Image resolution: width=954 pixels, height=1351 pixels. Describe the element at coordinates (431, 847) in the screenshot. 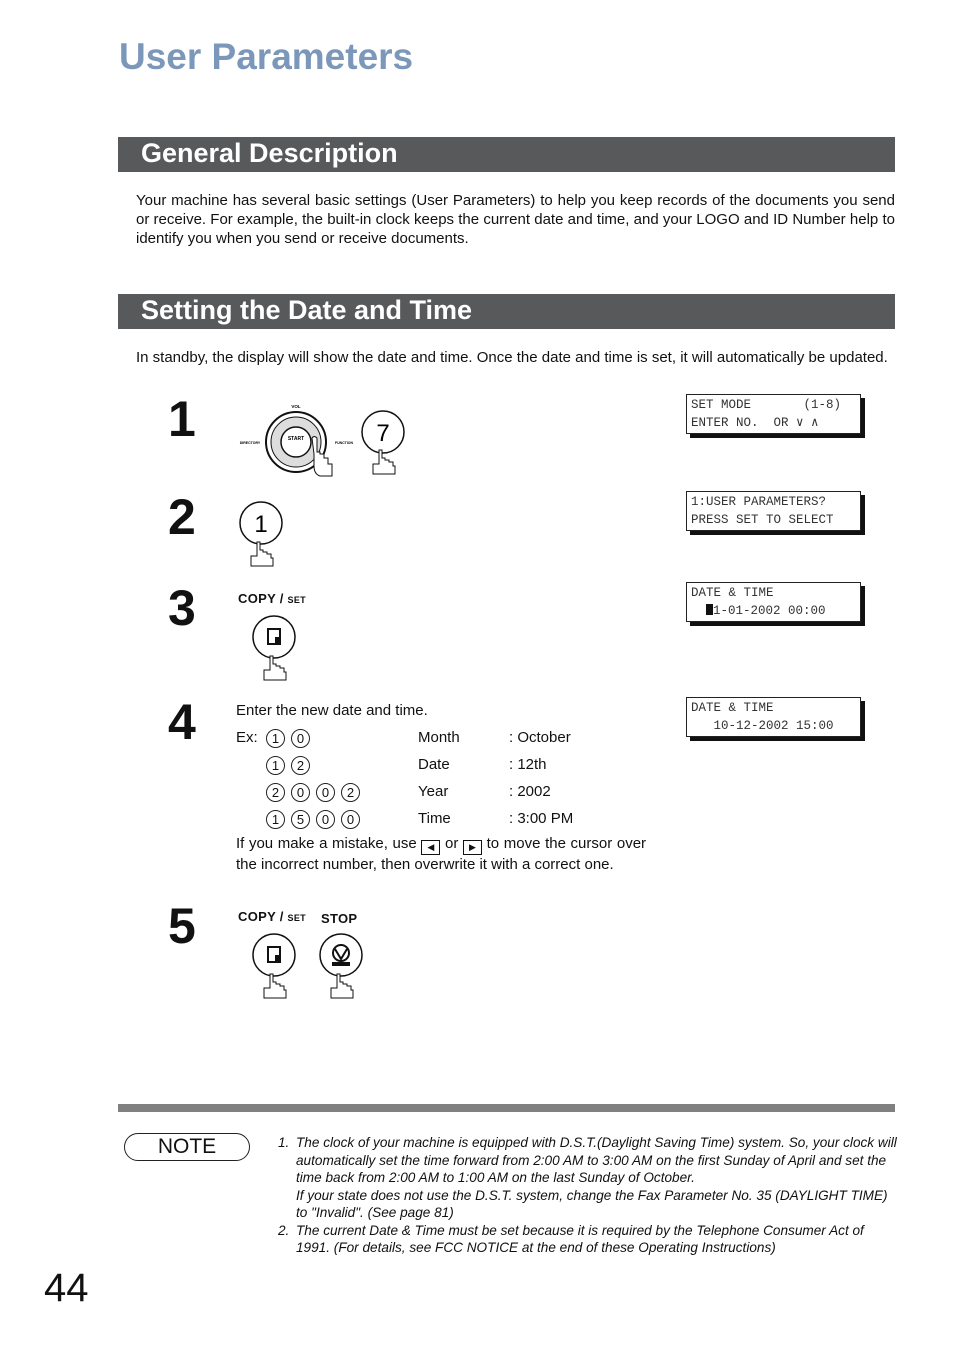

I see `left-arrow-key-icon: ◀` at that location.